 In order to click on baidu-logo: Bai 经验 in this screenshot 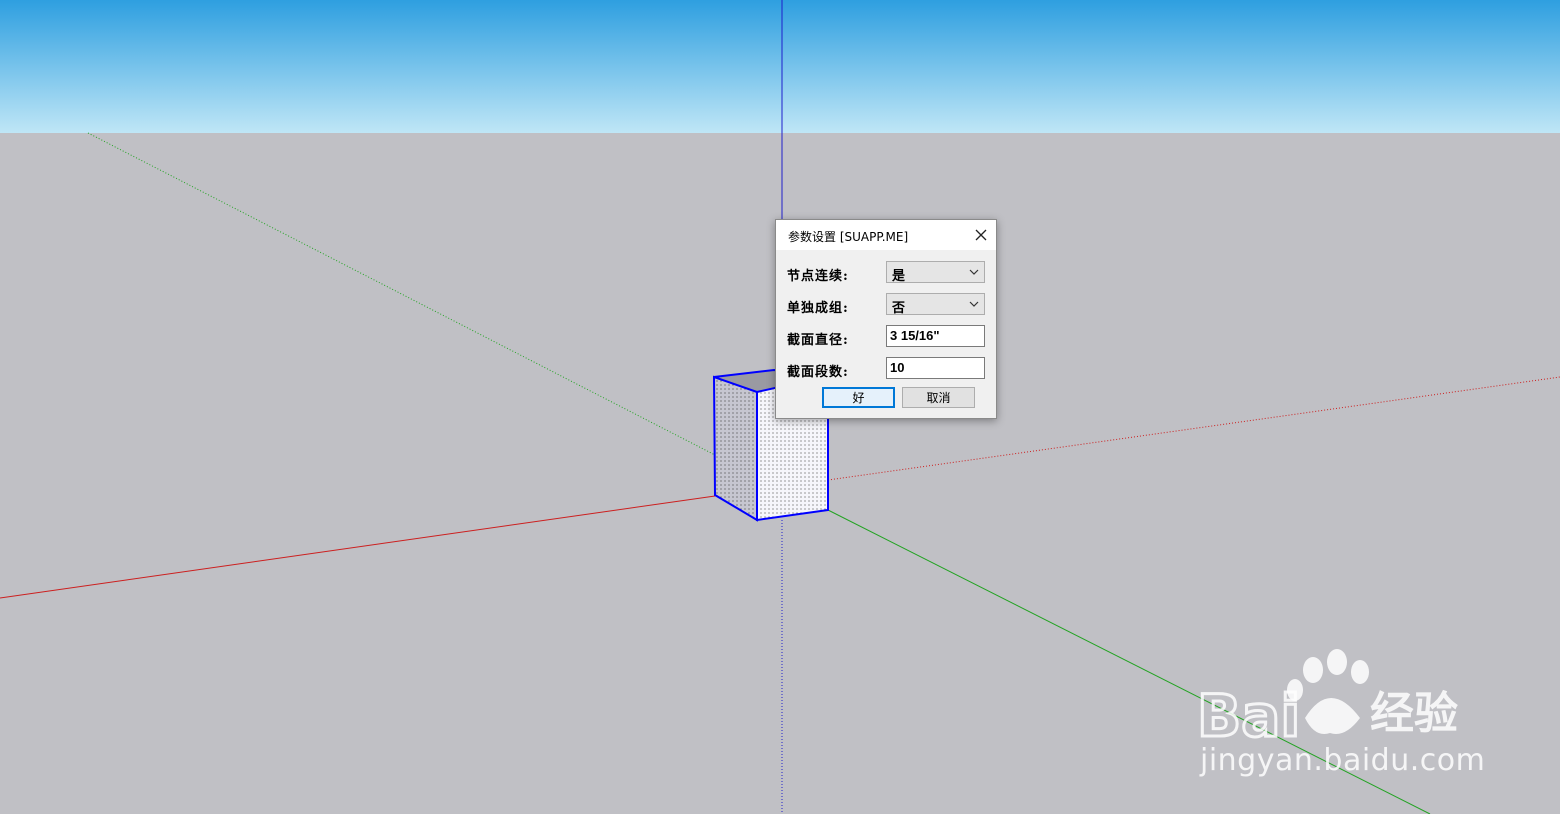, I will do `click(1327, 700)`.